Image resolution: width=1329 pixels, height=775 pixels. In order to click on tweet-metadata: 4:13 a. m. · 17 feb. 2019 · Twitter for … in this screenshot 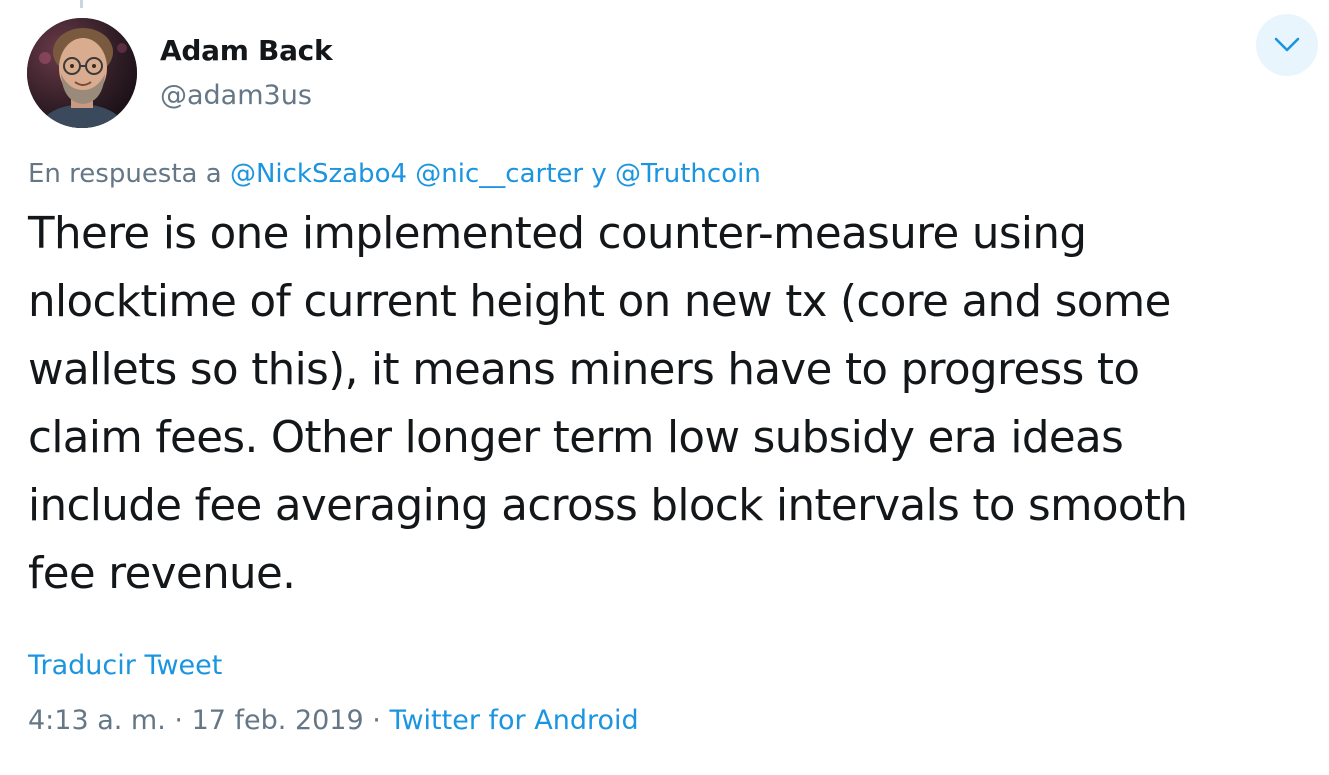, I will do `click(333, 721)`.